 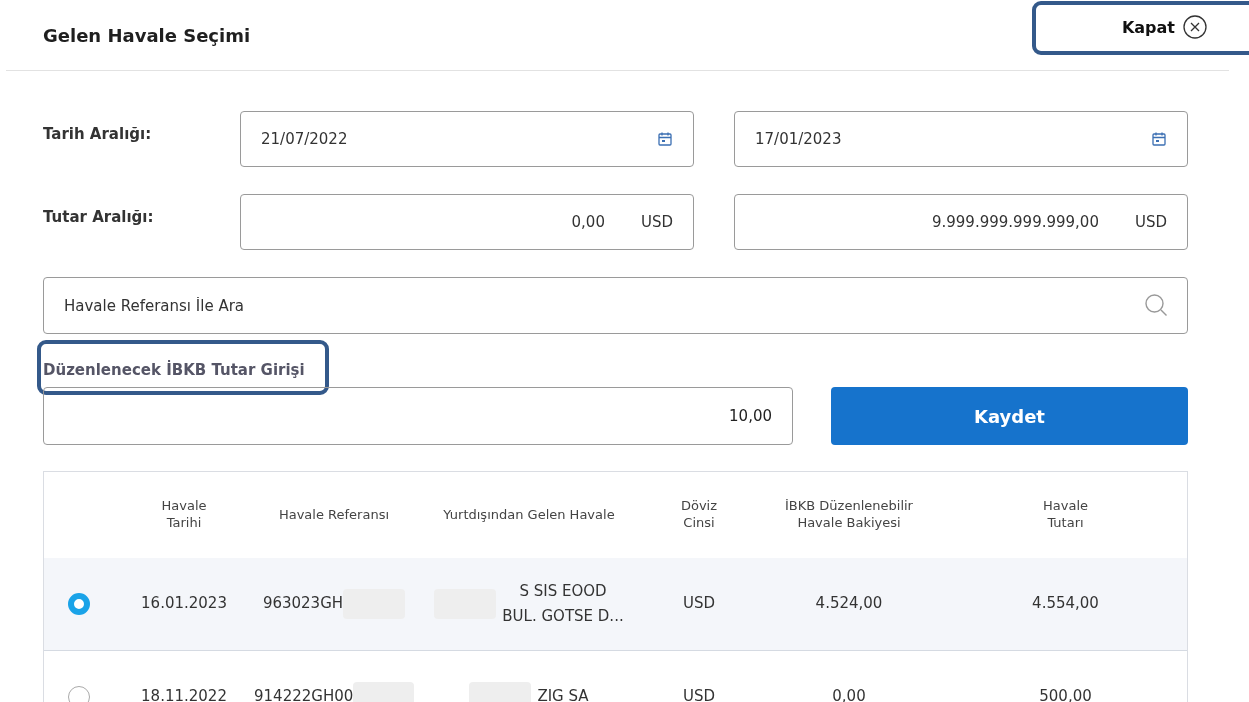 What do you see at coordinates (1164, 27) in the screenshot?
I see `close-button: Kapat` at bounding box center [1164, 27].